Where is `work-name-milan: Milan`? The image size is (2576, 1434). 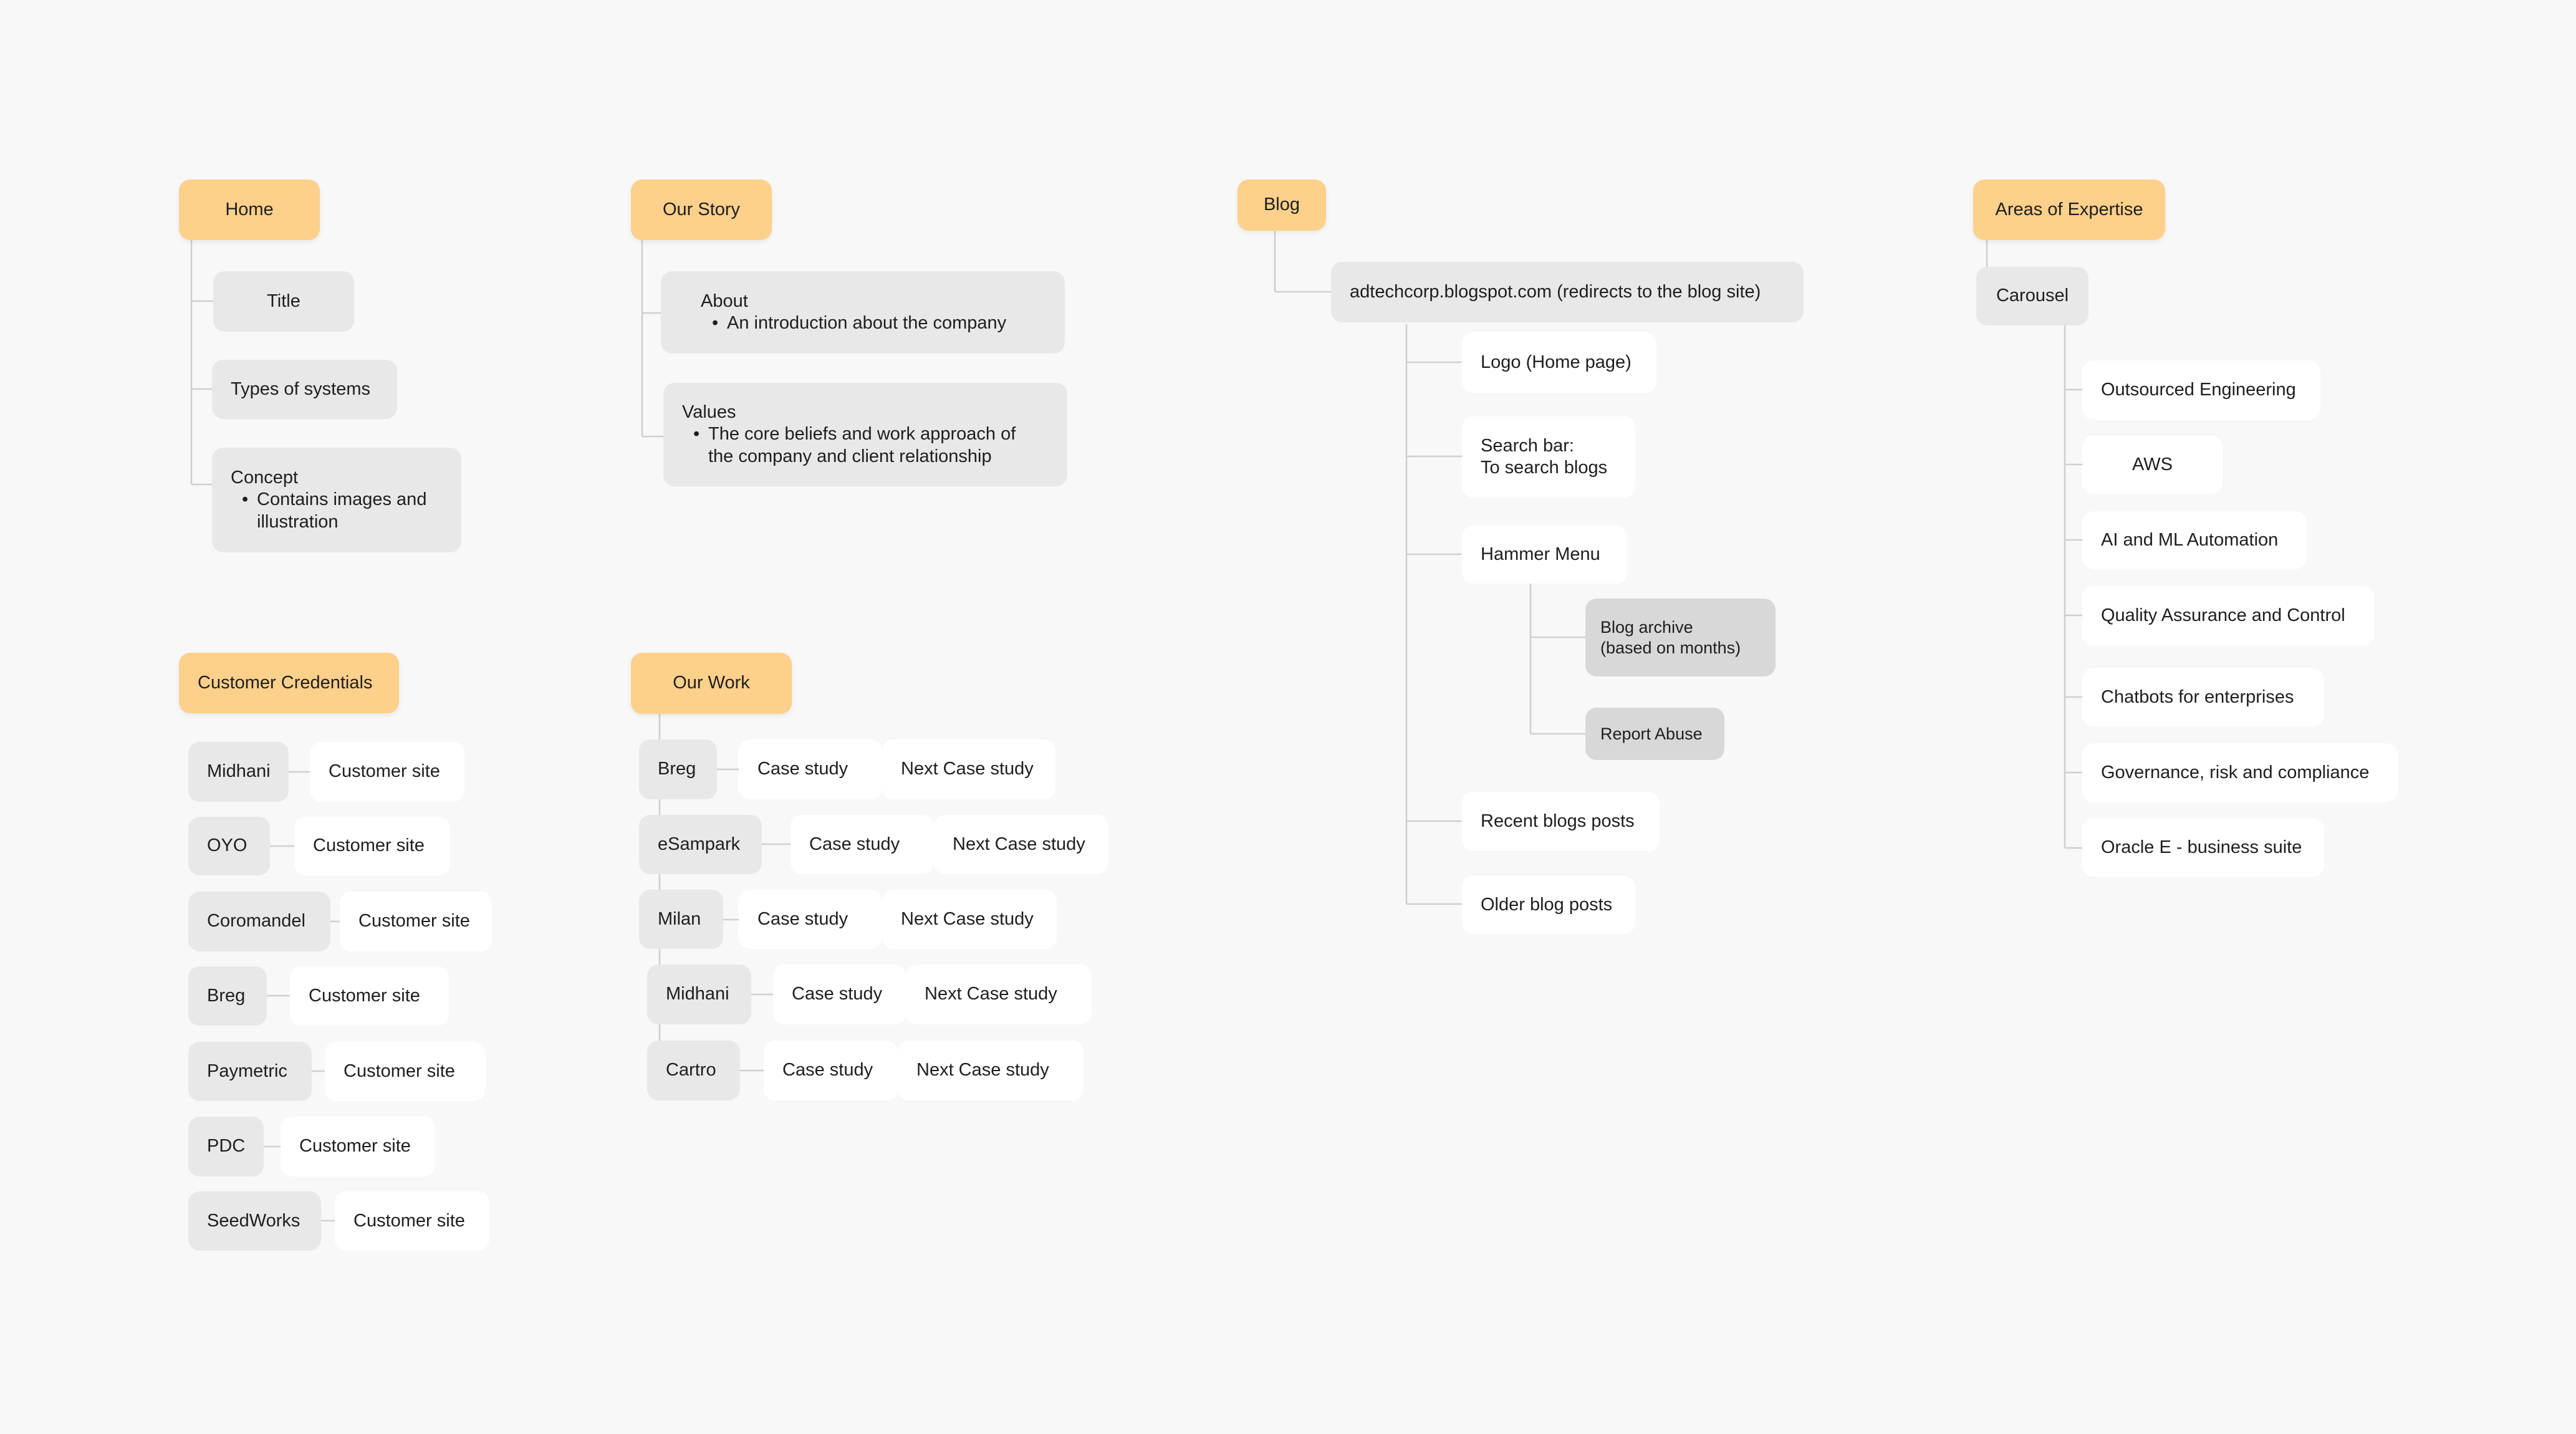 work-name-milan: Milan is located at coordinates (681, 919).